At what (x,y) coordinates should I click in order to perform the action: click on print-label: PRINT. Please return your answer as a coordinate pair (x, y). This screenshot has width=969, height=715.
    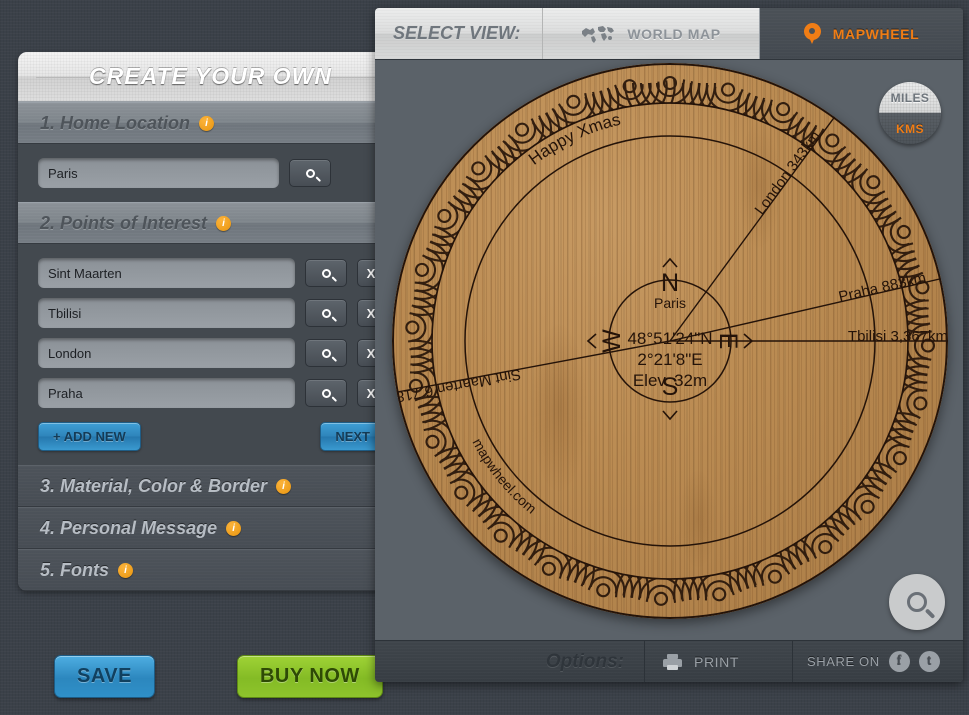
    Looking at the image, I should click on (716, 661).